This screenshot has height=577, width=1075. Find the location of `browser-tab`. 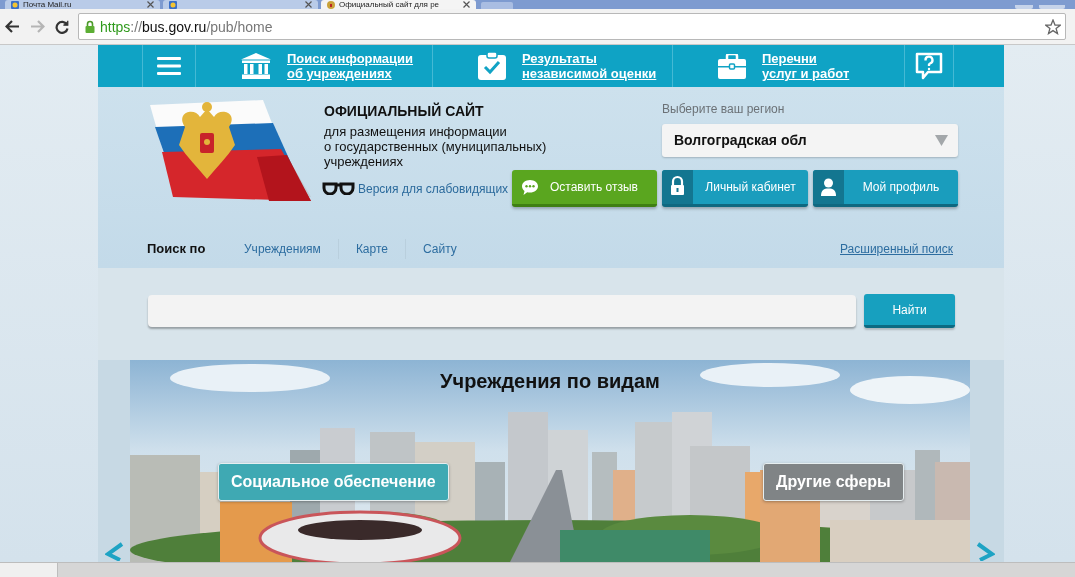

browser-tab is located at coordinates (240, 4).